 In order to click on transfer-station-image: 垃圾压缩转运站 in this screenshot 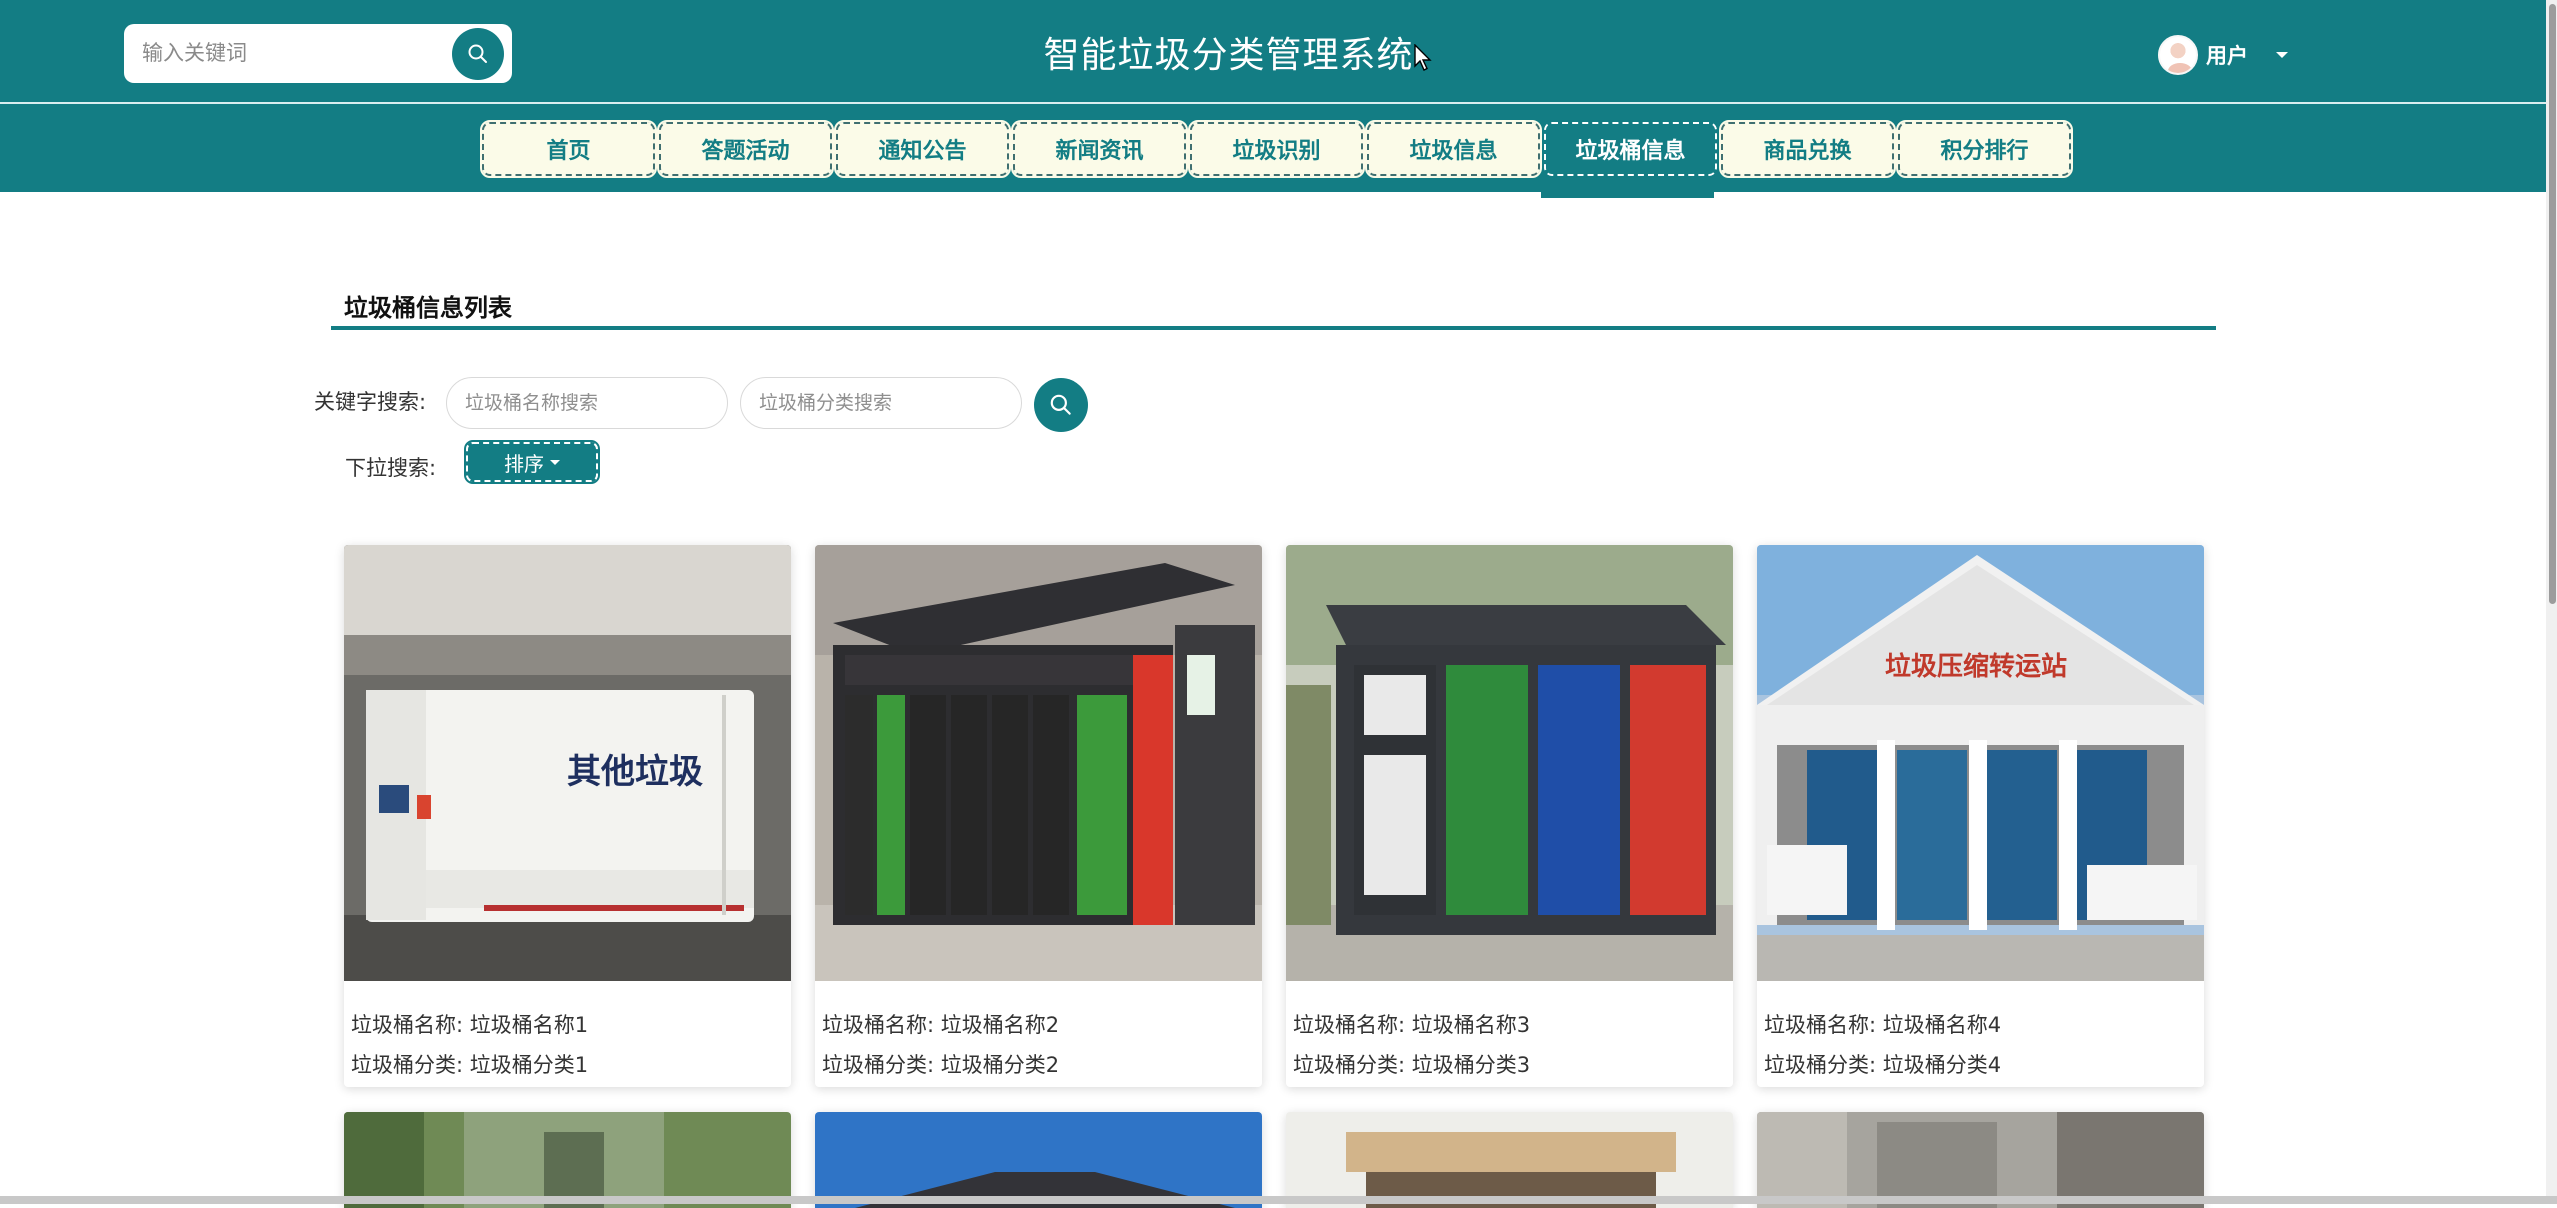, I will do `click(1980, 763)`.